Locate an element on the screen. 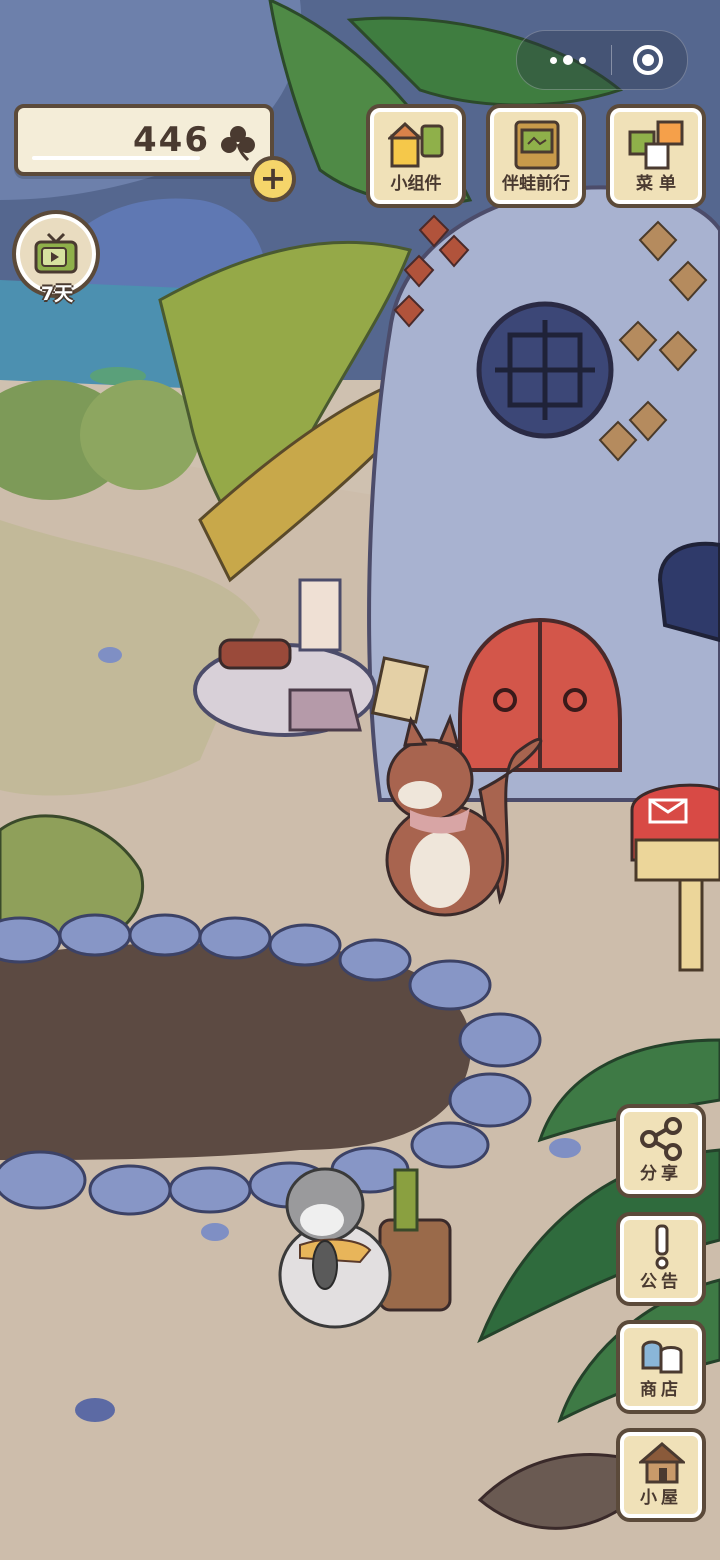 Image resolution: width=720 pixels, height=1560 pixels. share-button: 分享 is located at coordinates (661, 1151).